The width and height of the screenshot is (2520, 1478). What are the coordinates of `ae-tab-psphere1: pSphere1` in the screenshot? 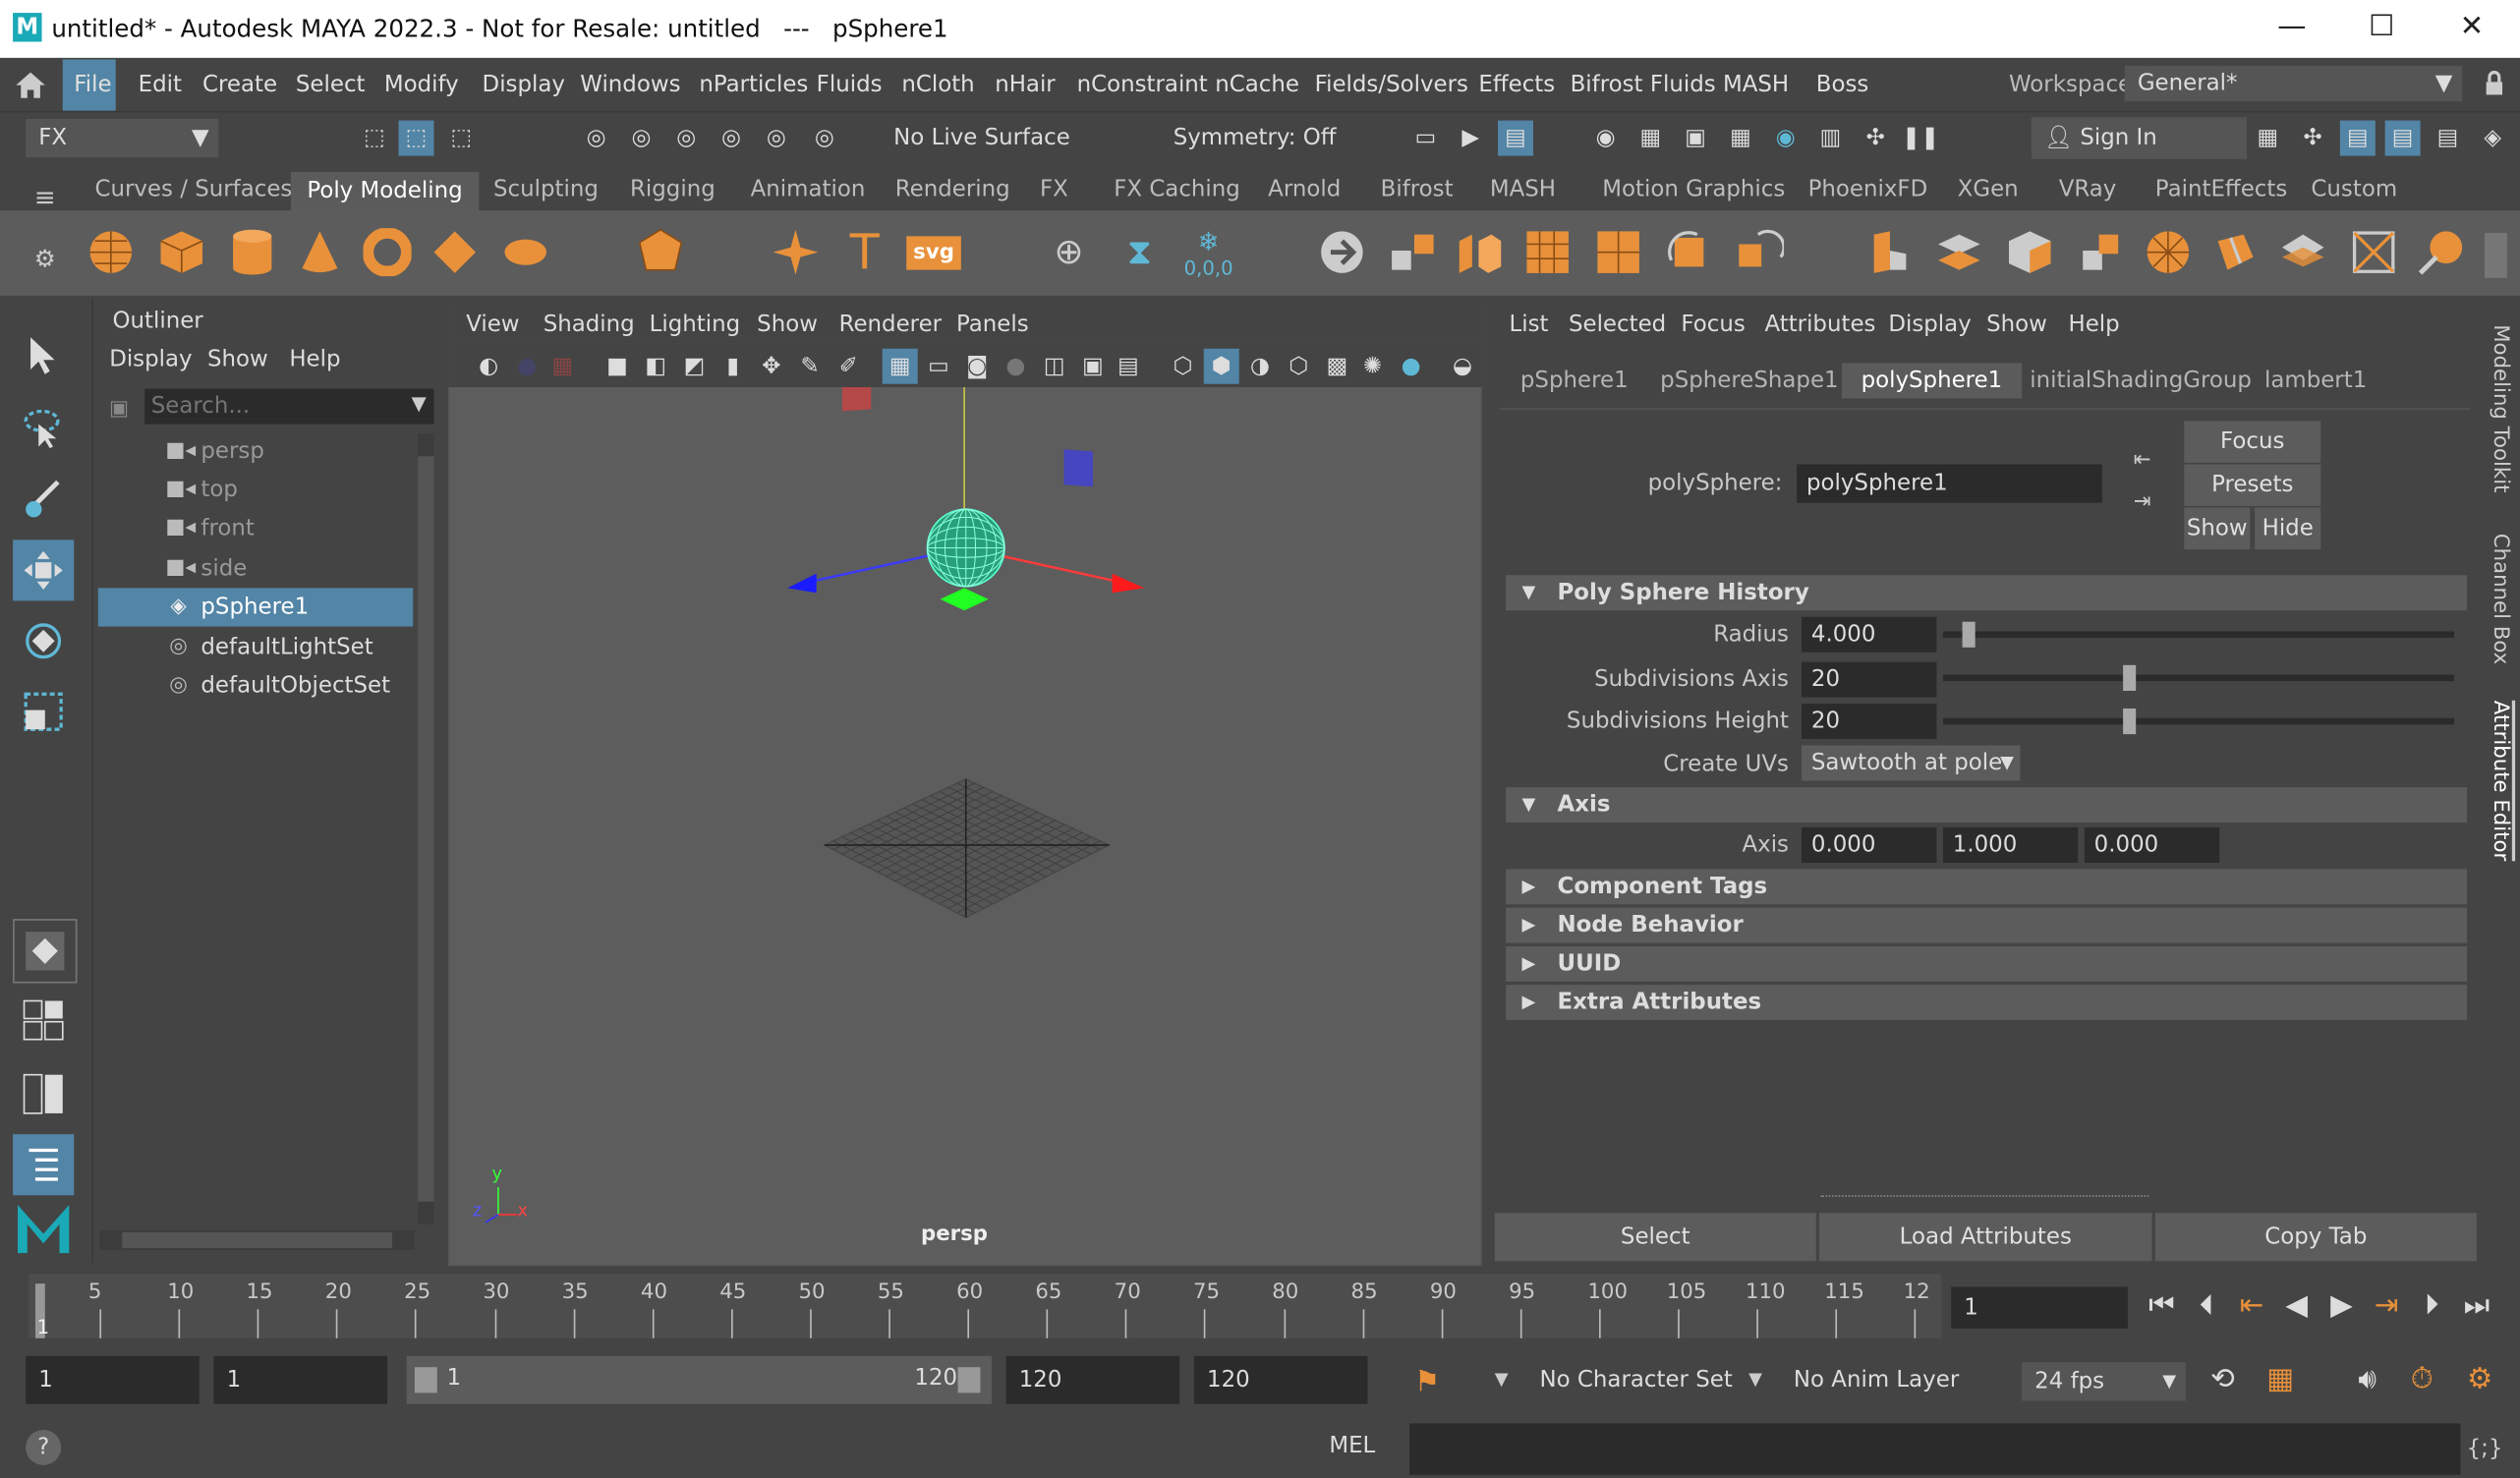 It's located at (1574, 380).